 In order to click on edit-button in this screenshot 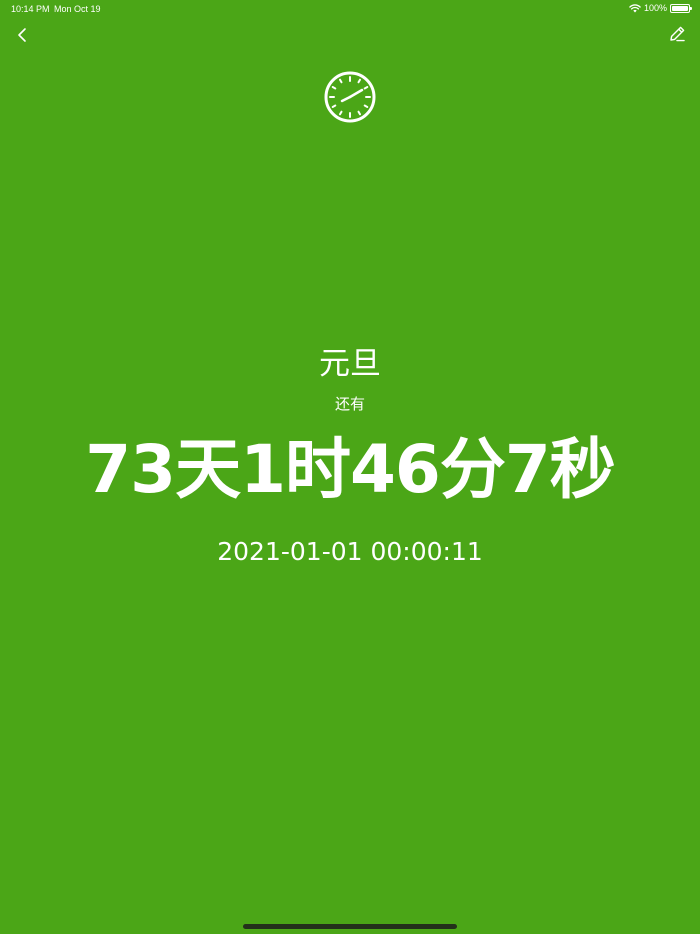, I will do `click(677, 34)`.